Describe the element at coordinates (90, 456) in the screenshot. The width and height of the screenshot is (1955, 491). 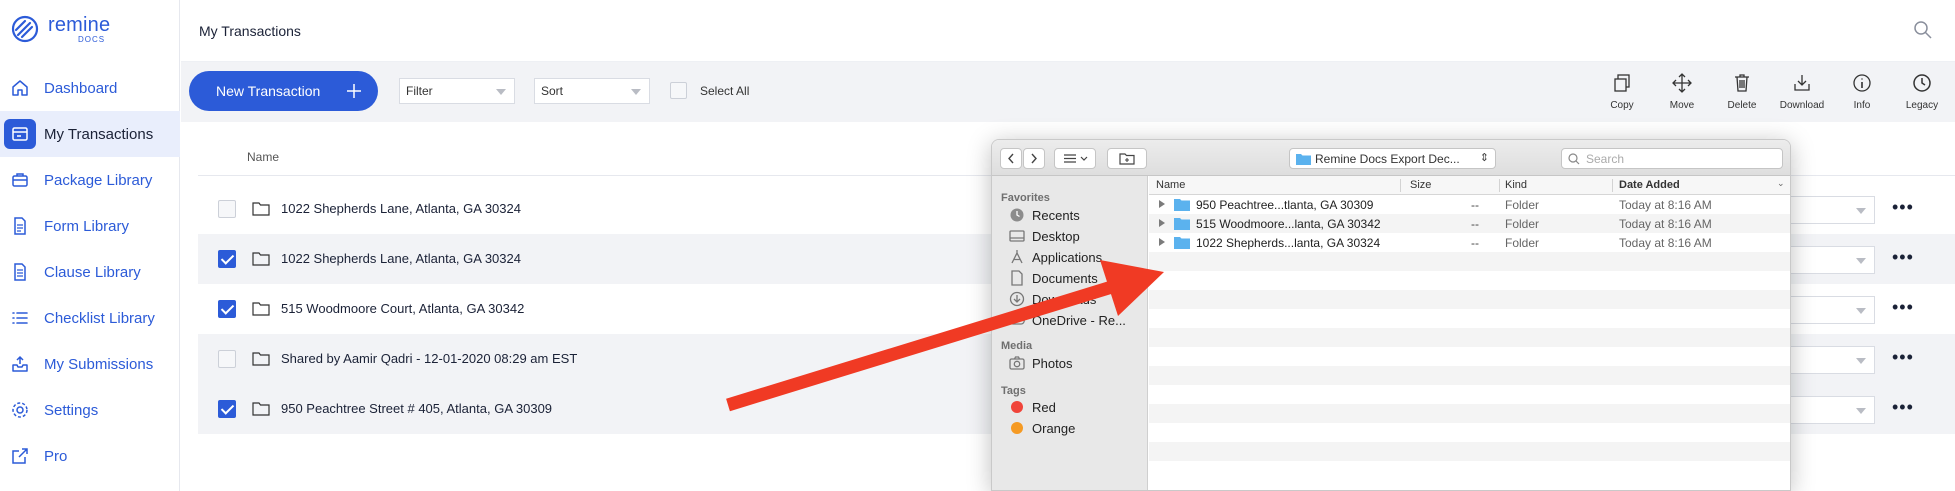
I see `sidebar-item-pro: Pro` at that location.